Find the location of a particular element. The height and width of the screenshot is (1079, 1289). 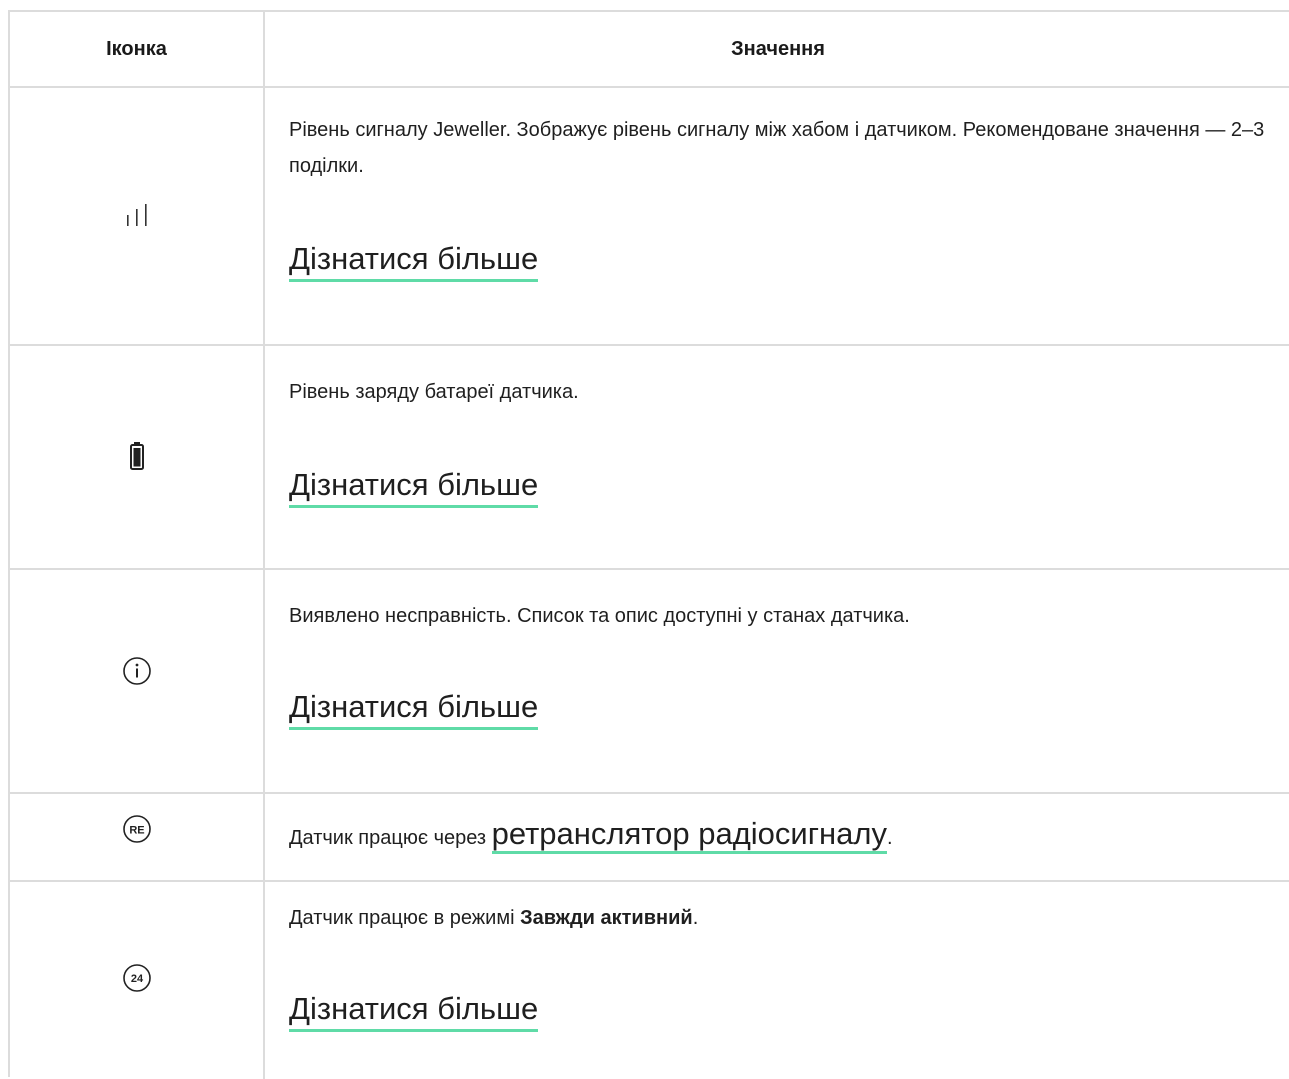

icon-cell: 24 is located at coordinates (137, 980).